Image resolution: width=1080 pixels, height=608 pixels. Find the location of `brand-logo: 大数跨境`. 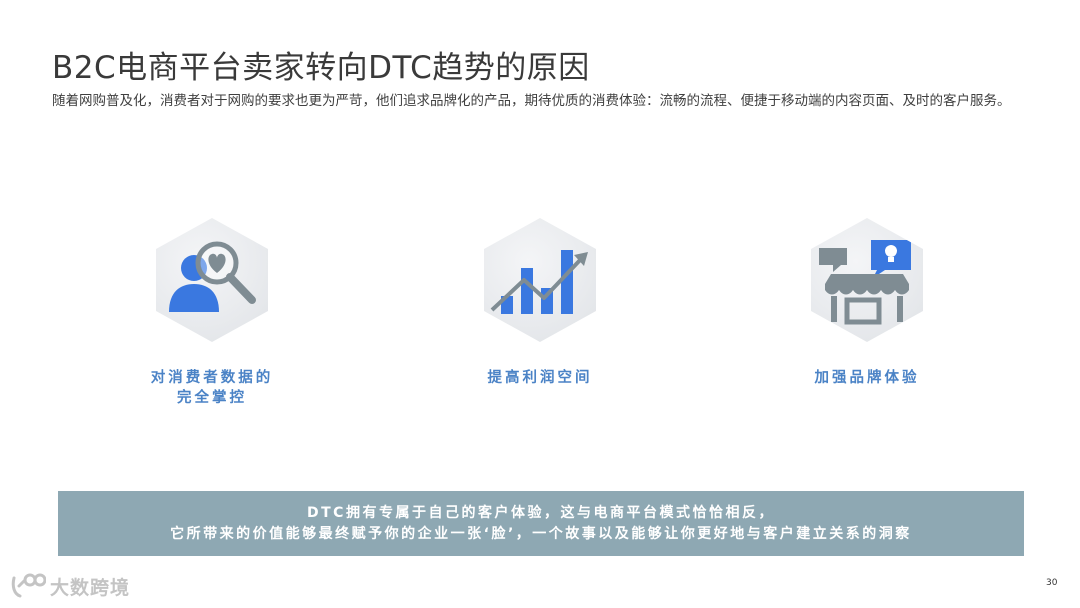

brand-logo: 大数跨境 is located at coordinates (70, 586).